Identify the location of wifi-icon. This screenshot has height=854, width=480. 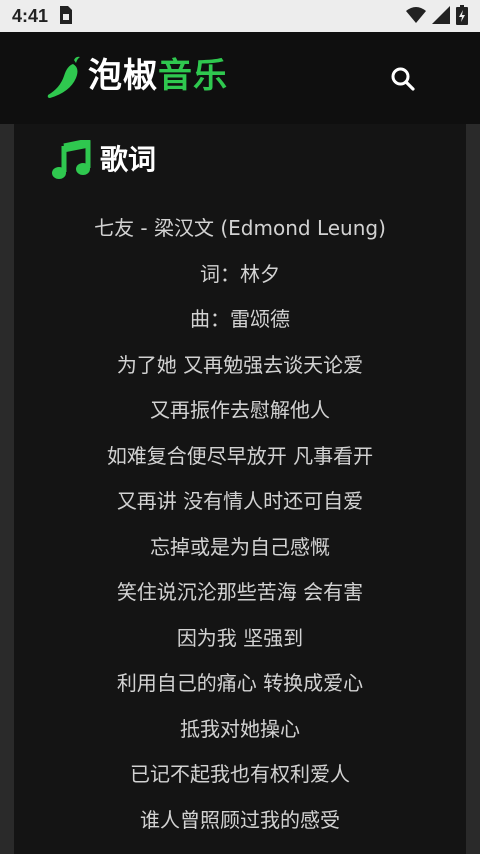
(416, 15).